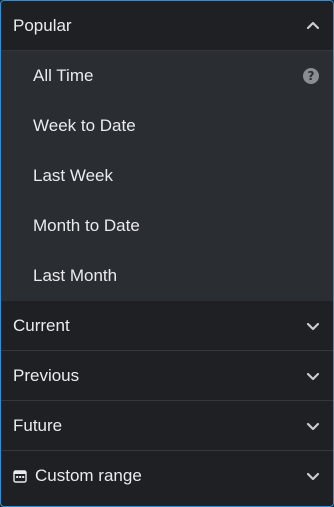 This screenshot has width=334, height=507. What do you see at coordinates (167, 326) in the screenshot?
I see `section-current-header: Current` at bounding box center [167, 326].